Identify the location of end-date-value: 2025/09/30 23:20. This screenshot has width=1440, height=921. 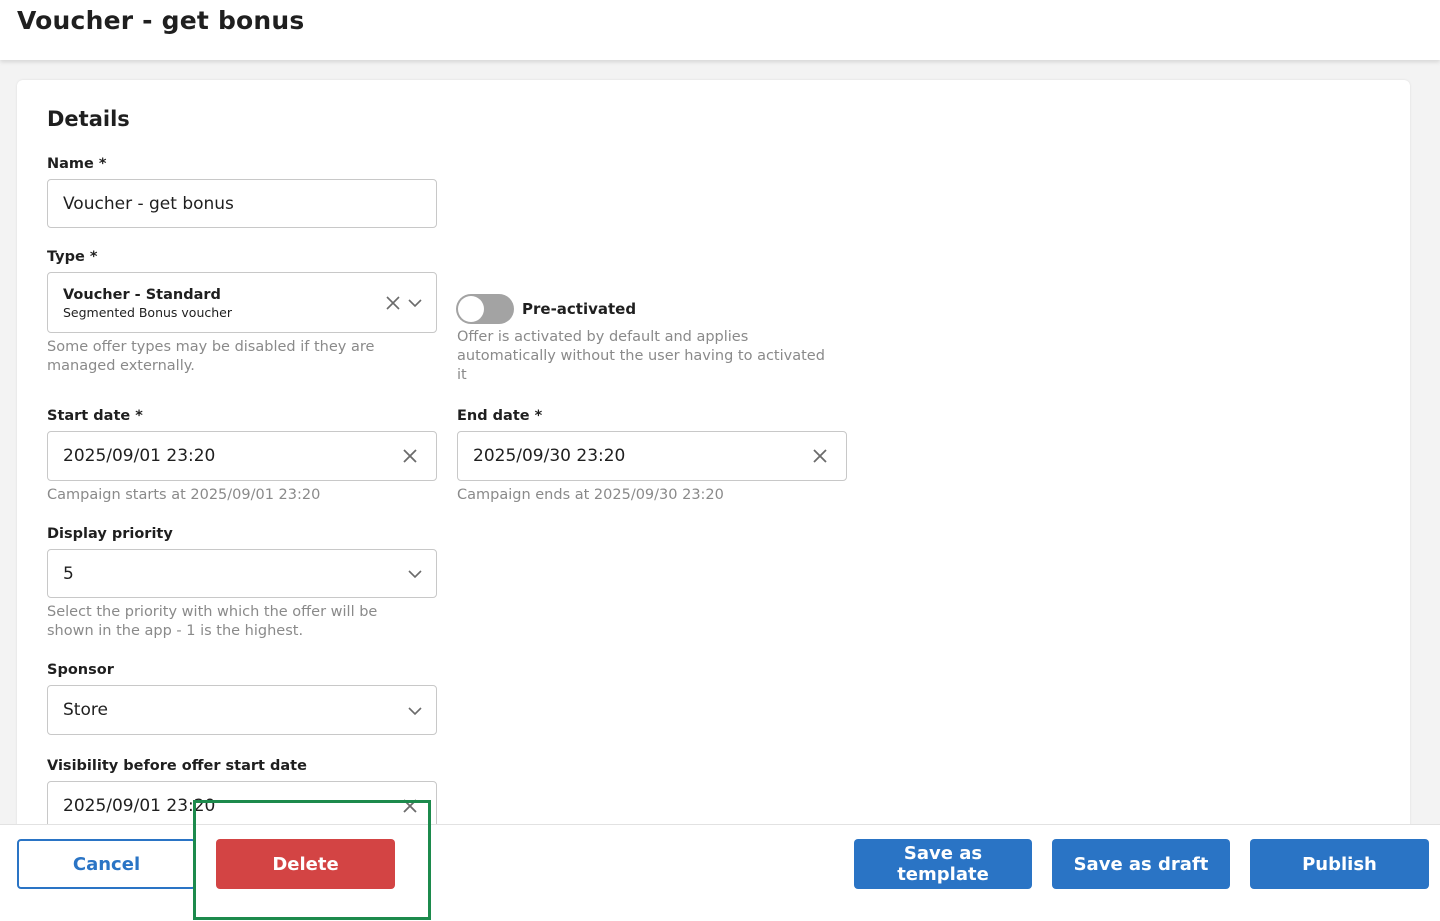
(549, 456).